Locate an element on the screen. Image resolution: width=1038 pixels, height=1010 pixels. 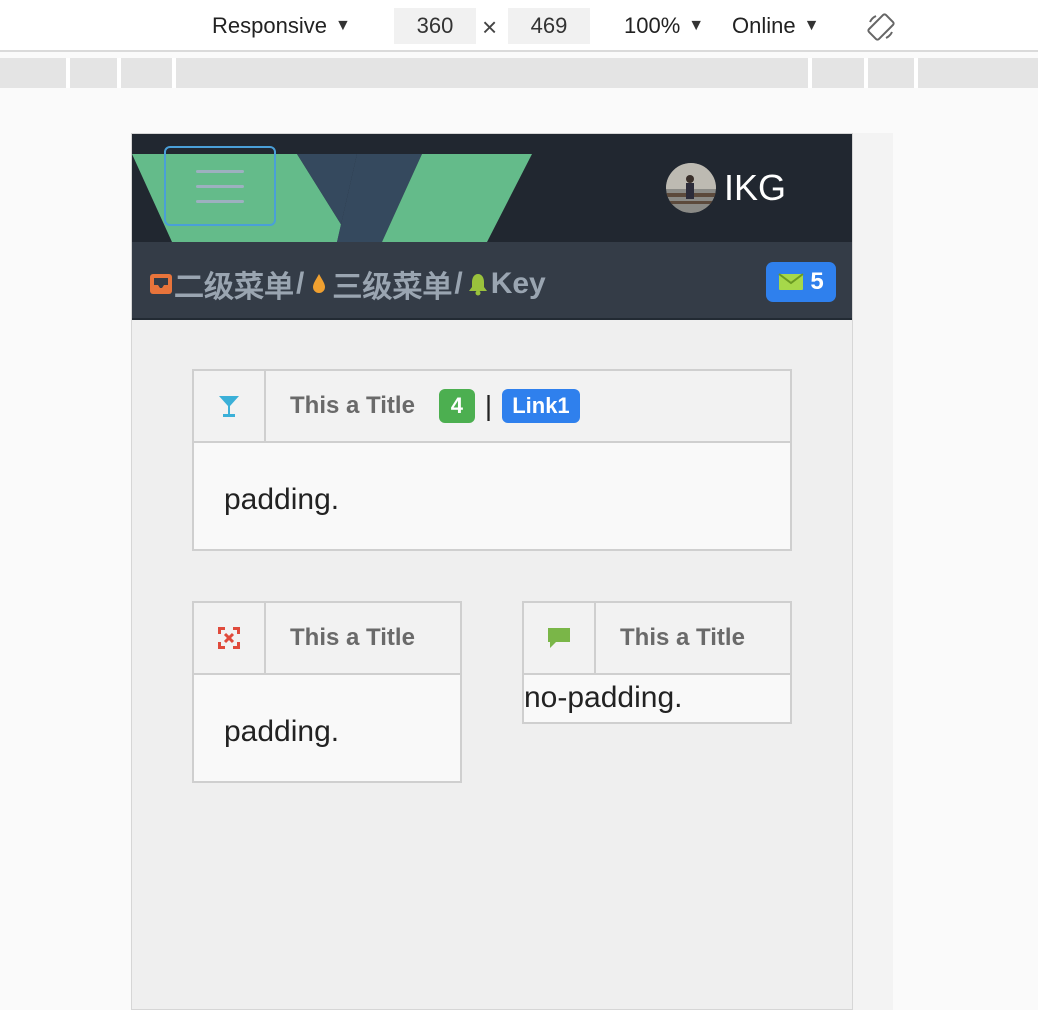
breadcrumb-item: 二级菜单 is located at coordinates (234, 284).